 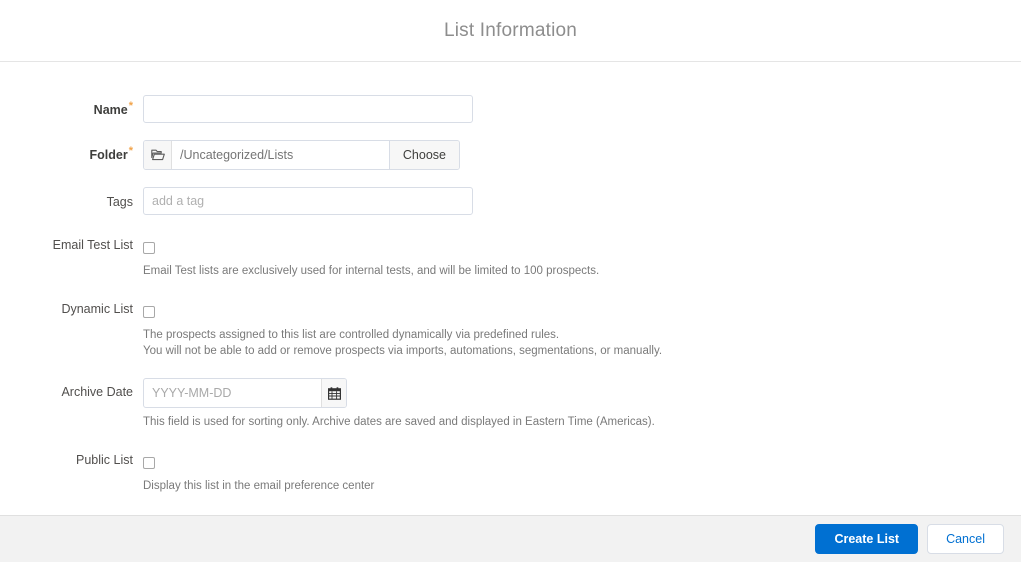 I want to click on label-dynamic-list: Dynamic List, so click(x=71, y=309).